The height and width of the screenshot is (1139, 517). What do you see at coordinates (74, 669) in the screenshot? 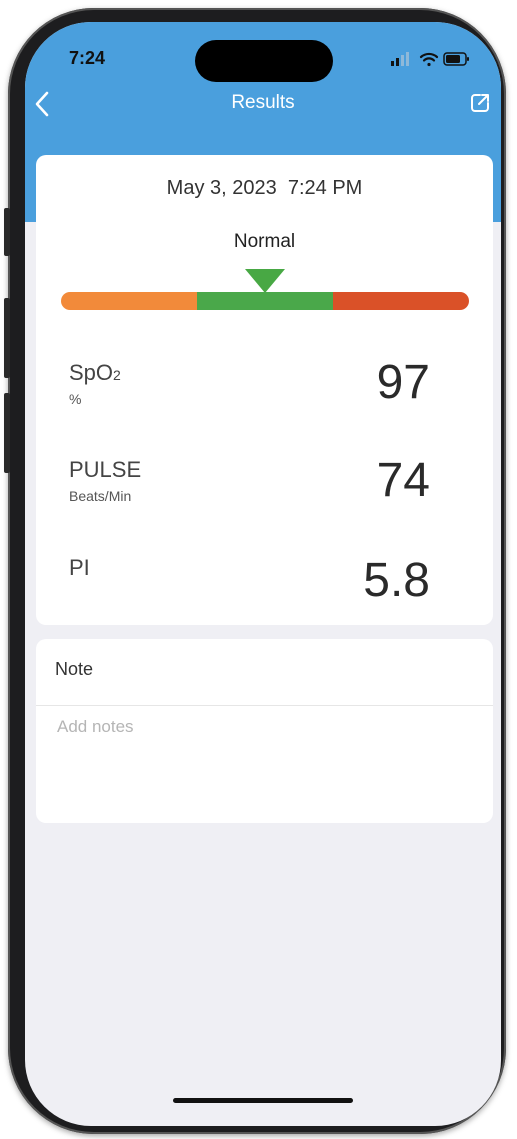
I see `note-title: Note` at bounding box center [74, 669].